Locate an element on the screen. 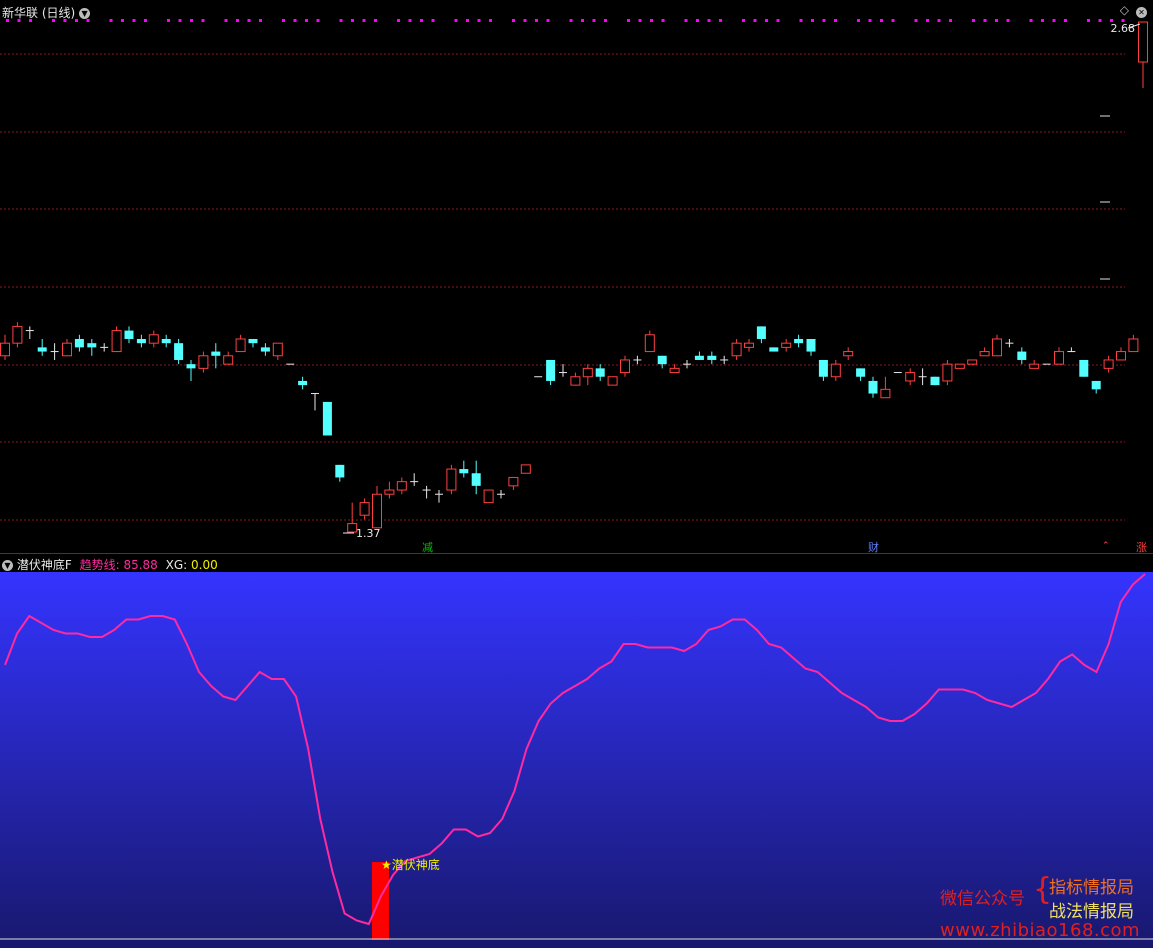 The image size is (1153, 948). signal-bar is located at coordinates (380, 901).